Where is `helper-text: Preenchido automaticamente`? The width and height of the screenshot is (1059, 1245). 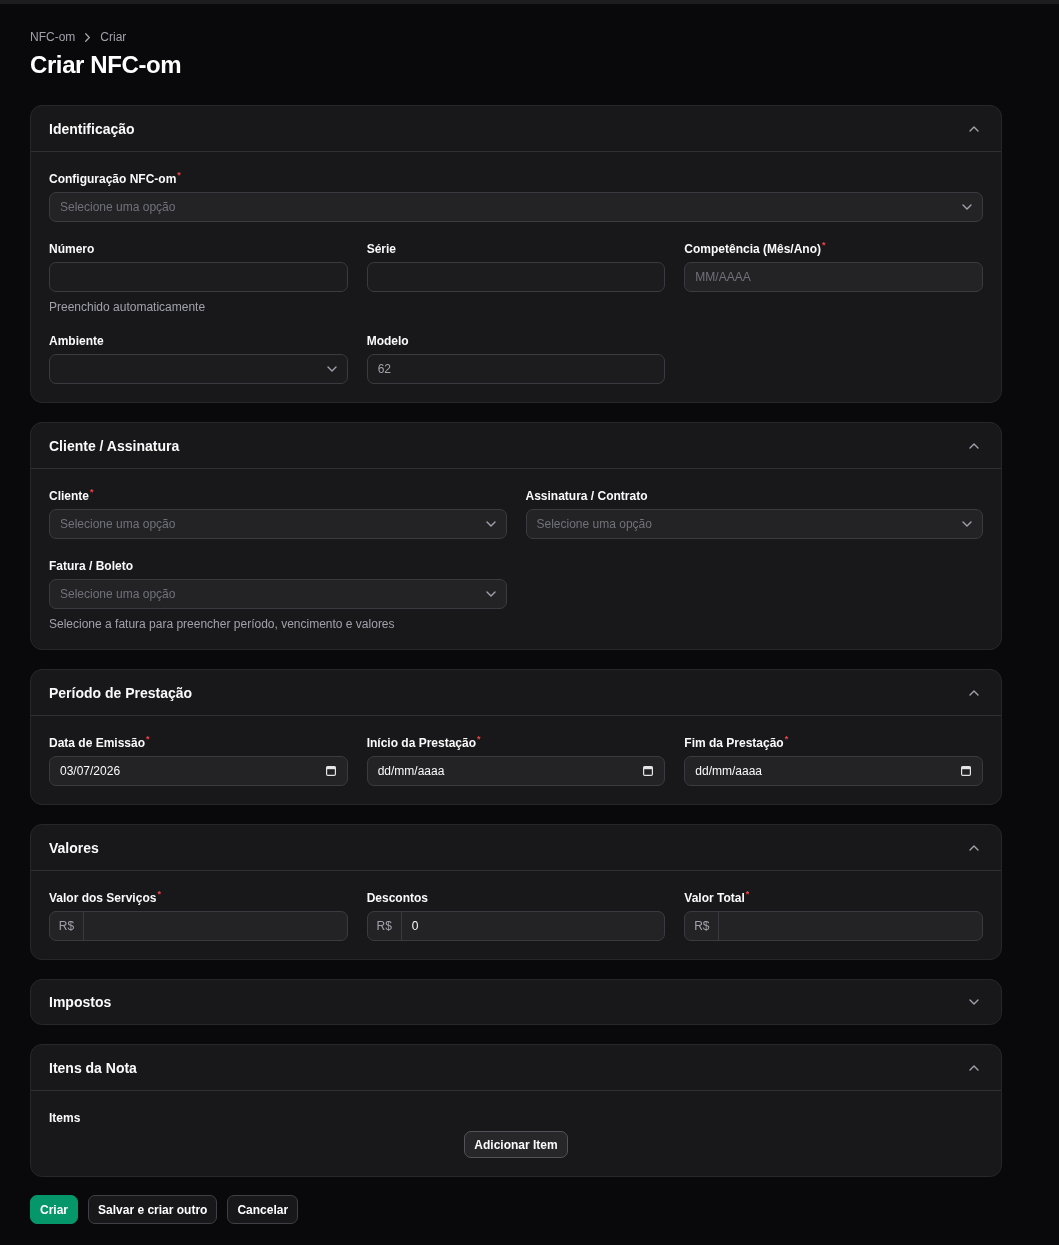 helper-text: Preenchido automaticamente is located at coordinates (127, 307).